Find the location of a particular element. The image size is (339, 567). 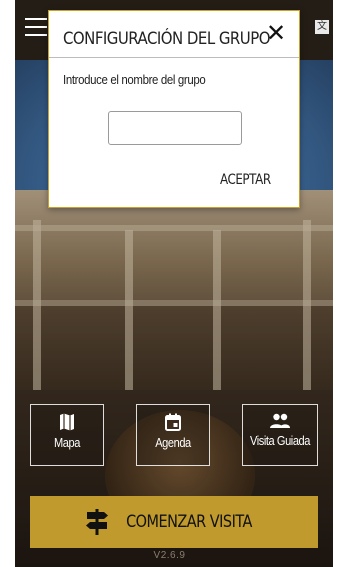

start-visit-button: COMENZAR VISITA is located at coordinates (174, 522).